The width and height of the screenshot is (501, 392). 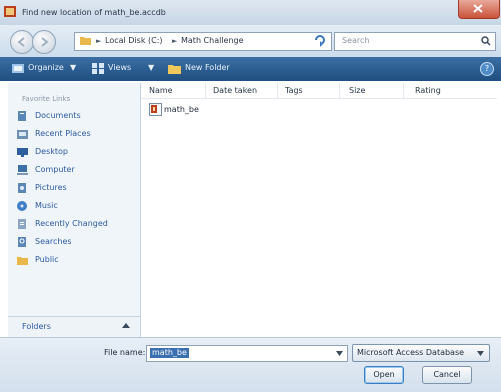 What do you see at coordinates (125, 352) in the screenshot?
I see `file-name-label: File name:` at bounding box center [125, 352].